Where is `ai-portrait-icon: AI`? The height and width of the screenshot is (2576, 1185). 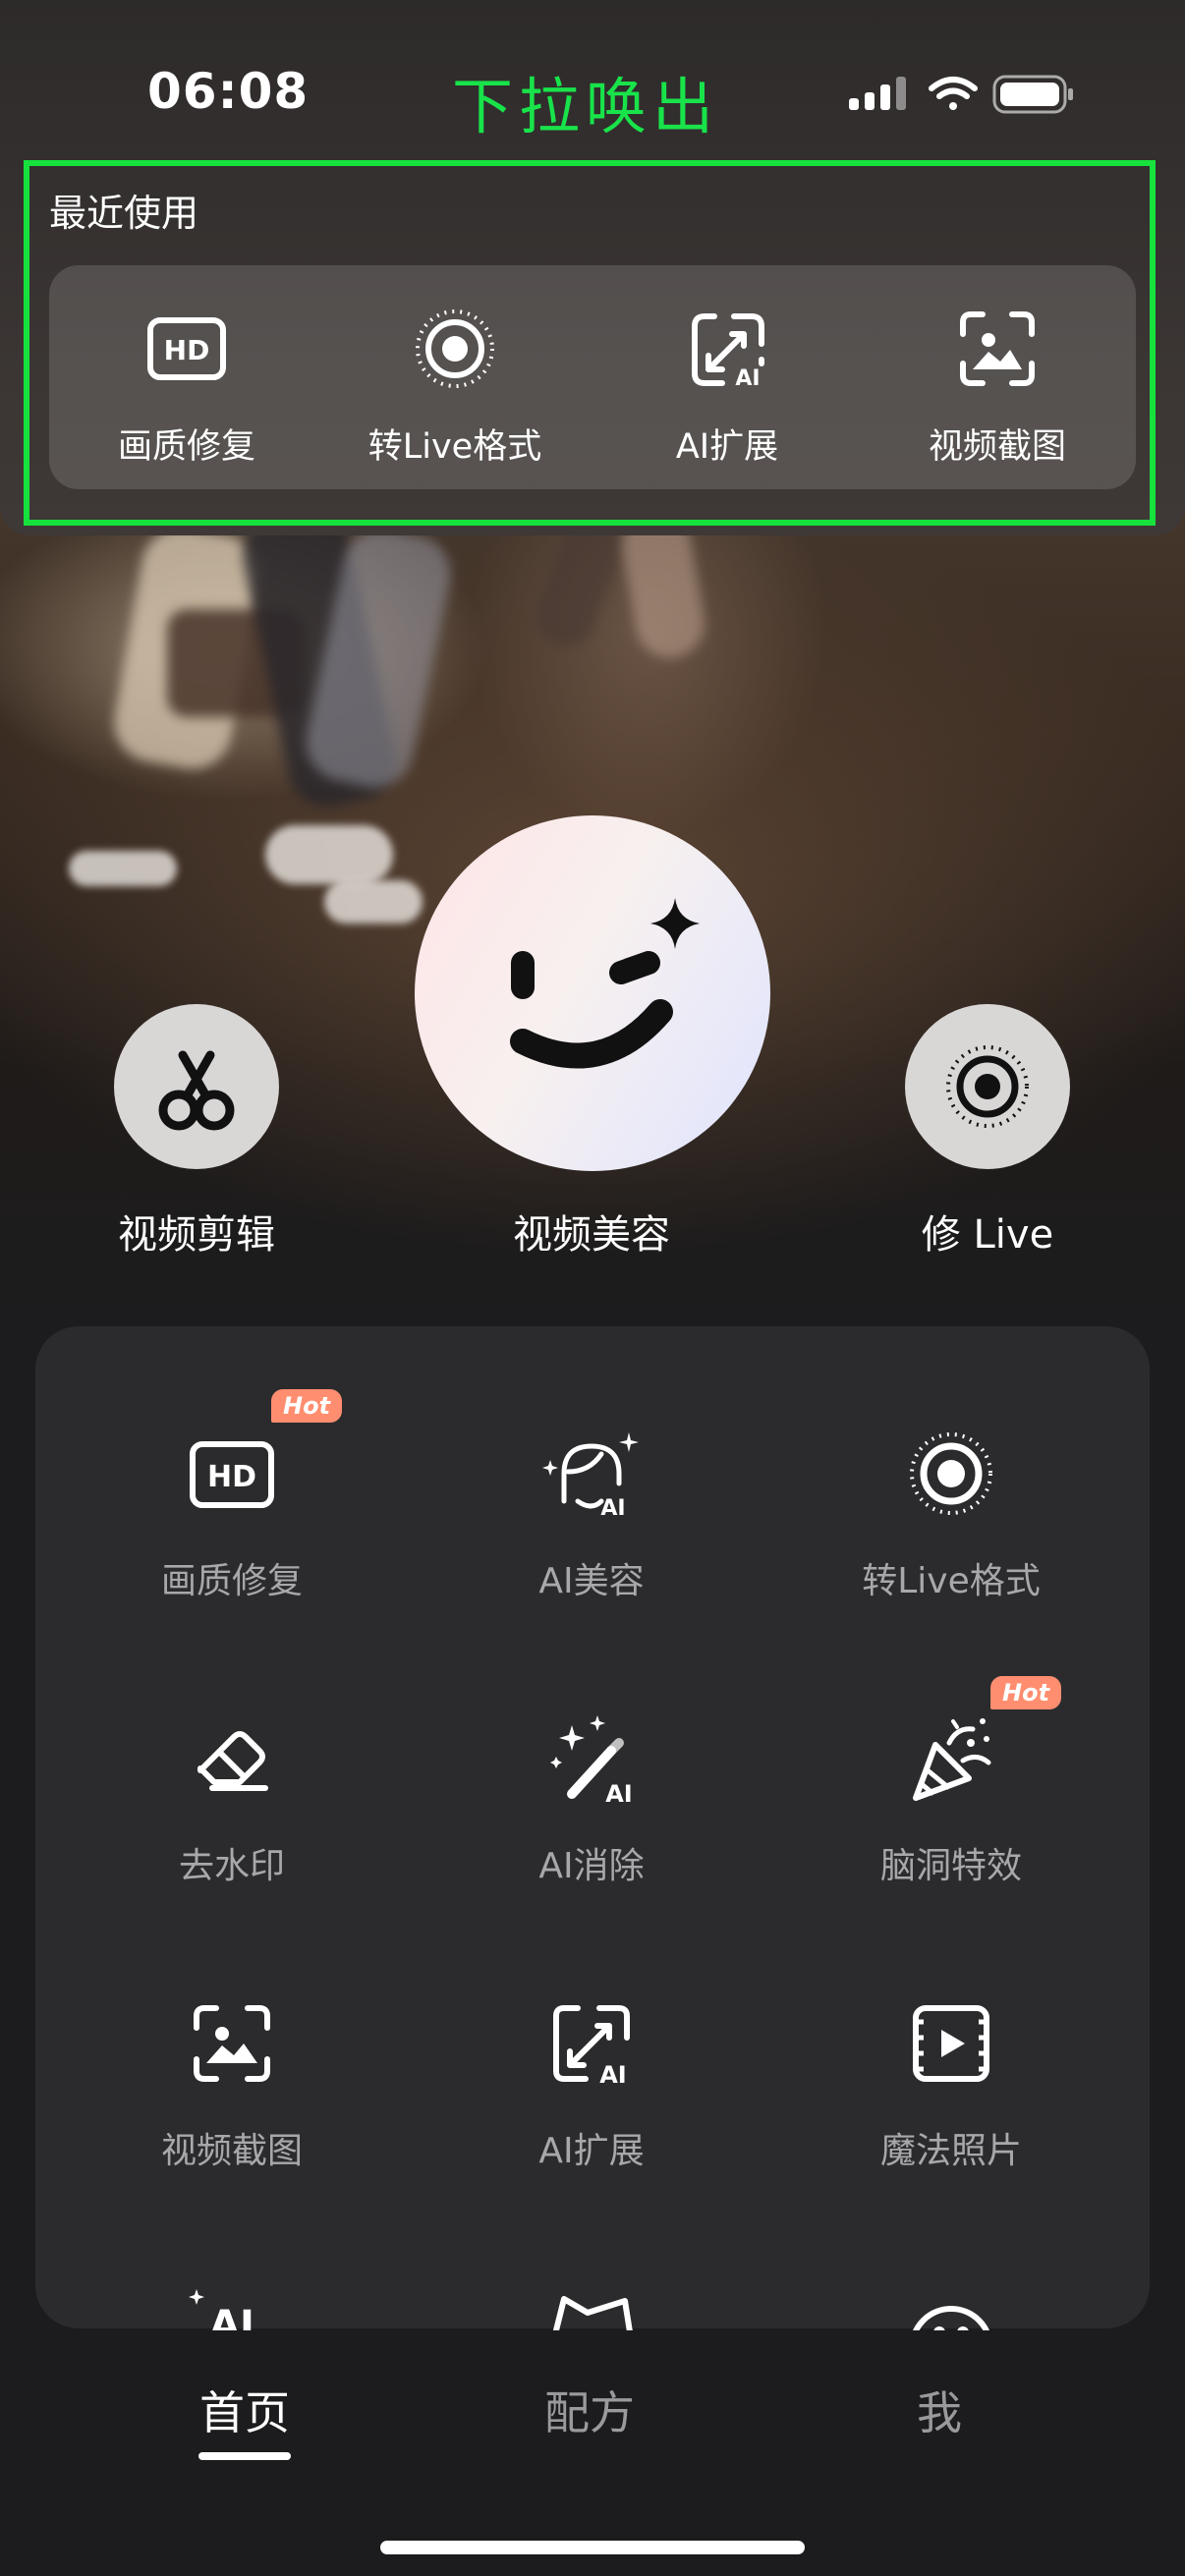
ai-portrait-icon: AI is located at coordinates (222, 2313).